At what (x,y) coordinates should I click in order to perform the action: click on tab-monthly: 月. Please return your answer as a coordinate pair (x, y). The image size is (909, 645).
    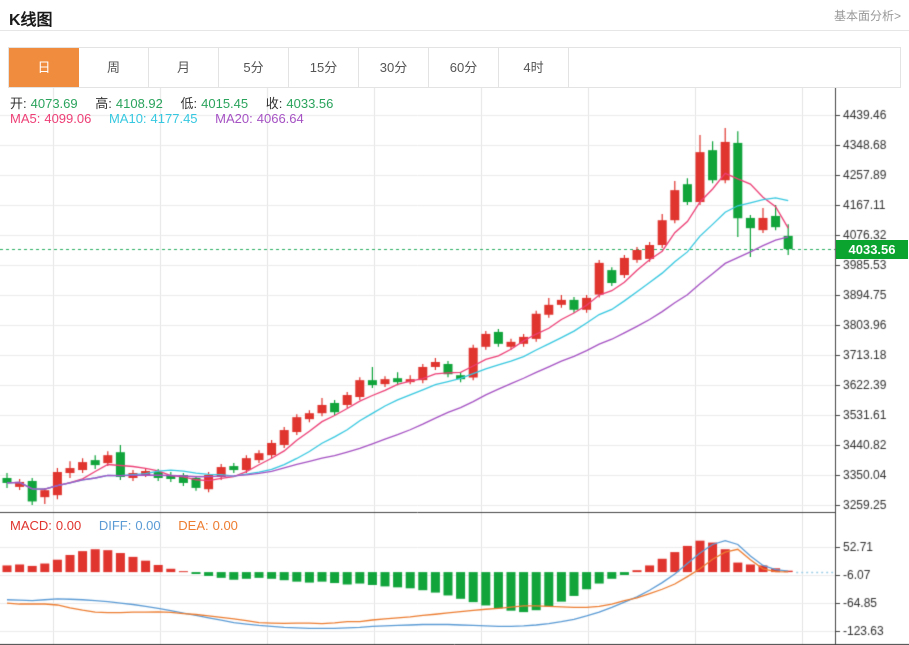
    Looking at the image, I should click on (184, 67).